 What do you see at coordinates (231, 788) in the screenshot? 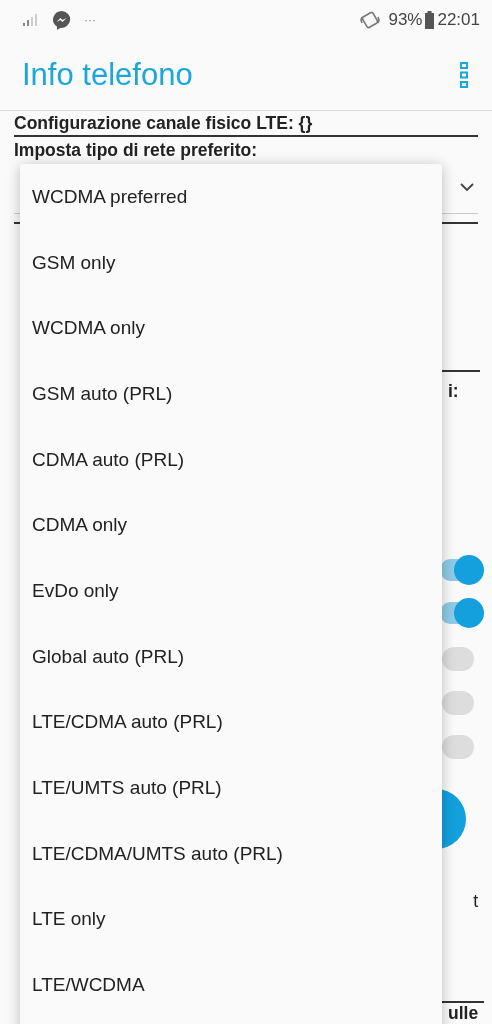
I see `network-option: LTE/UMTS auto (PRL)` at bounding box center [231, 788].